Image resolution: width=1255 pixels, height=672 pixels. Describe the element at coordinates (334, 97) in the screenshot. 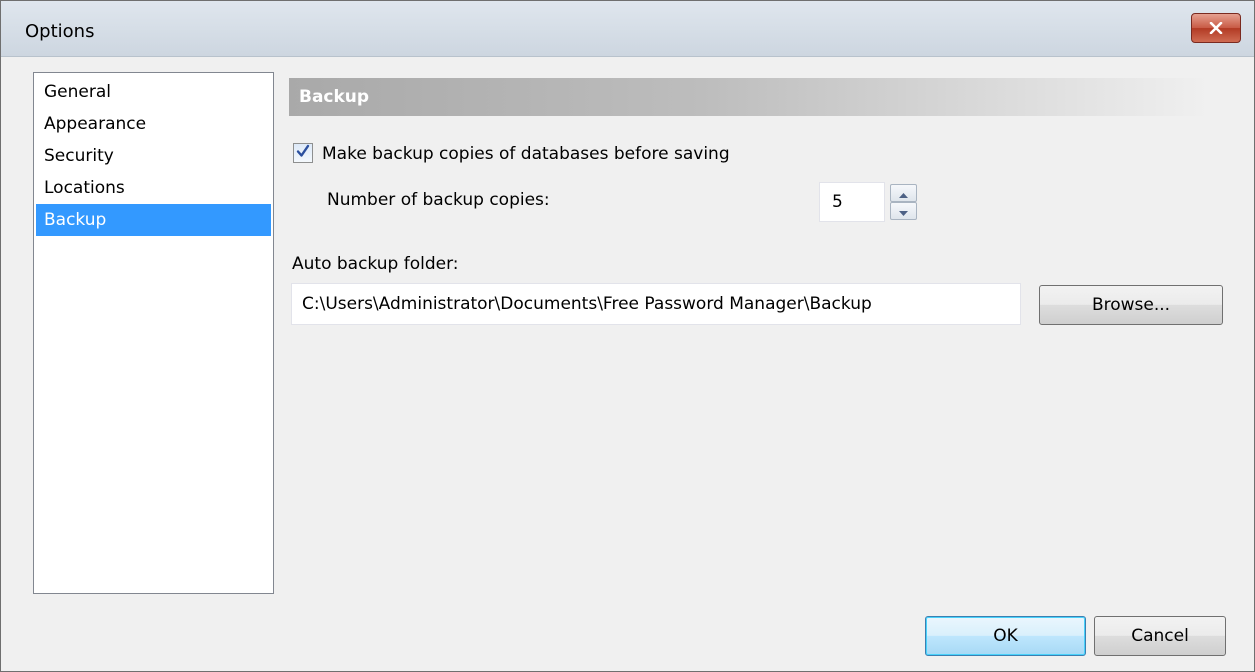

I see `section-title: Backup` at that location.